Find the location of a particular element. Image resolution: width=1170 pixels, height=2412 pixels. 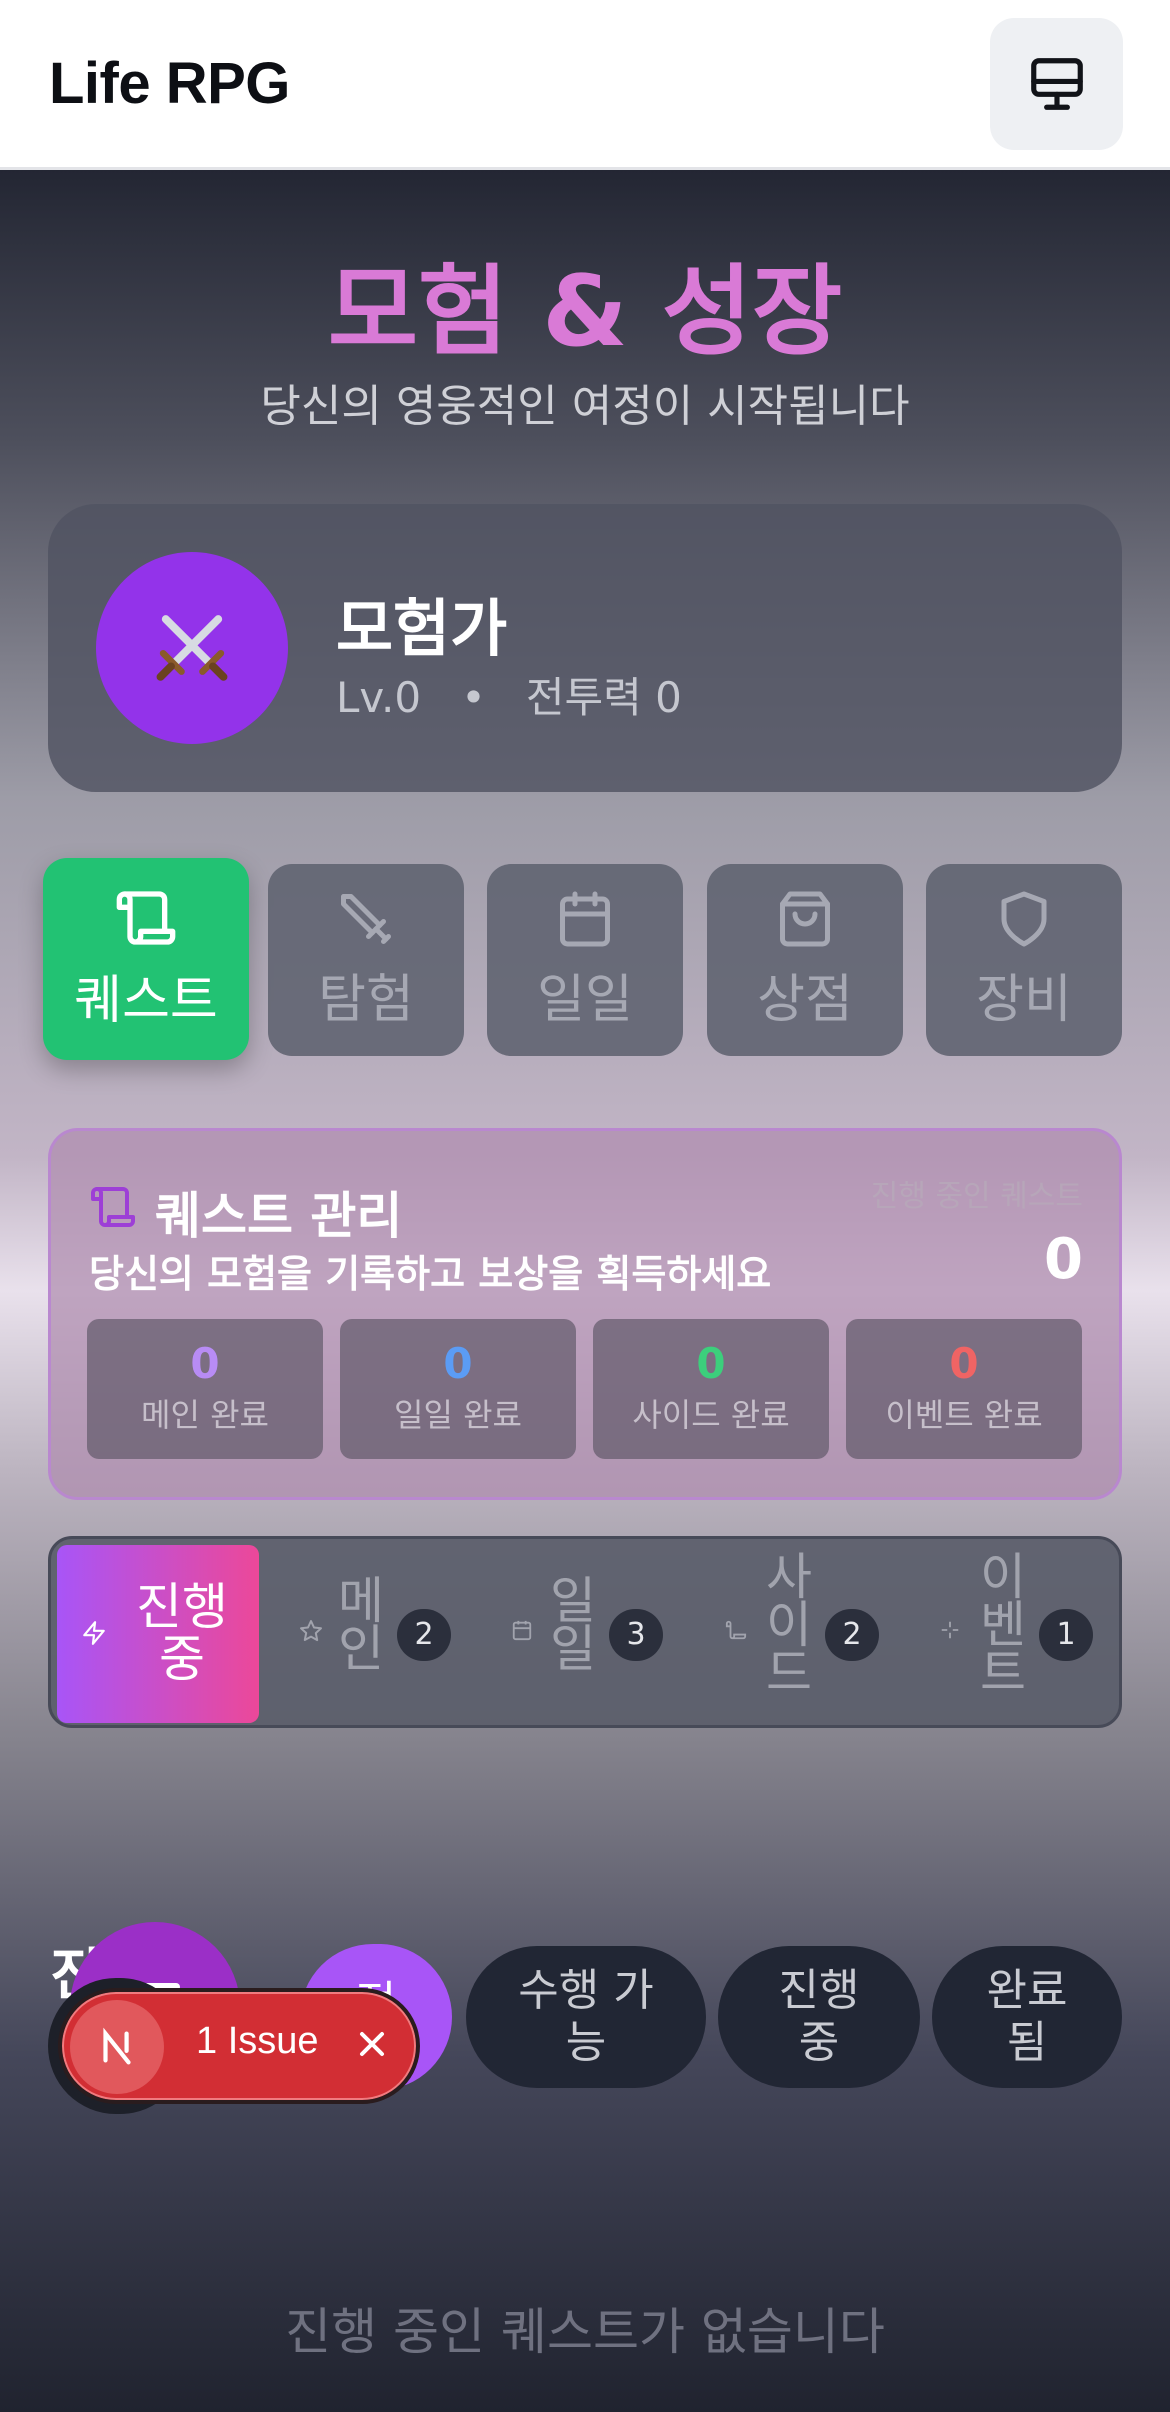

status-filter-available: 수행 가능 is located at coordinates (586, 2017).